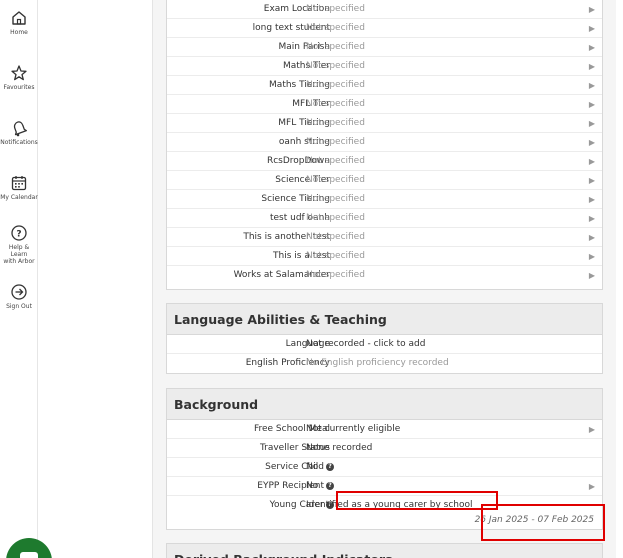 This screenshot has height=558, width=623. I want to click on udf-row: Main Parish Not specified ▶, so click(384, 47).